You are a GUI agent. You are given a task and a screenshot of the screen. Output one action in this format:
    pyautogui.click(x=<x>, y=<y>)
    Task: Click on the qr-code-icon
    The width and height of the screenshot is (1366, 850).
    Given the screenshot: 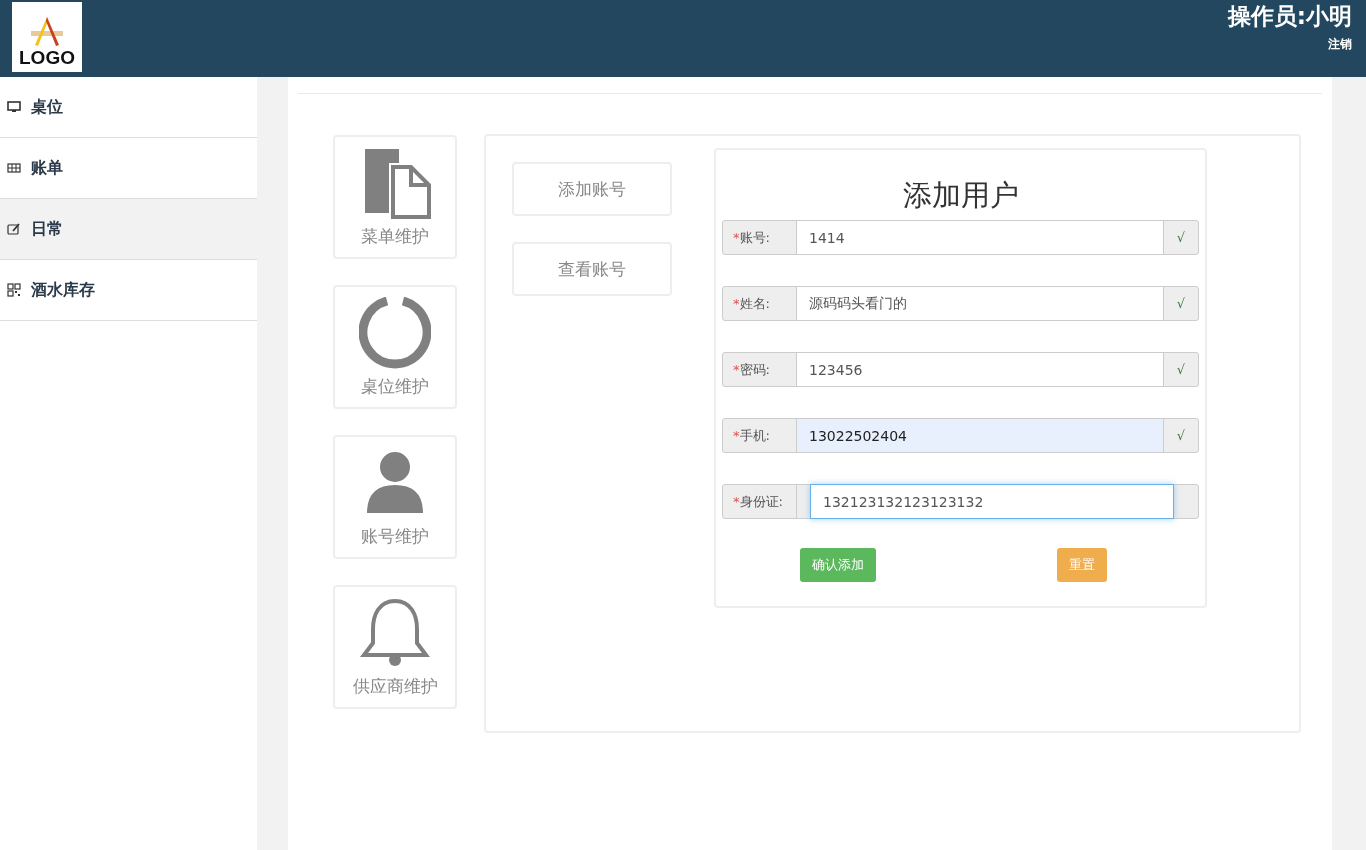 What is the action you would take?
    pyautogui.click(x=14, y=290)
    